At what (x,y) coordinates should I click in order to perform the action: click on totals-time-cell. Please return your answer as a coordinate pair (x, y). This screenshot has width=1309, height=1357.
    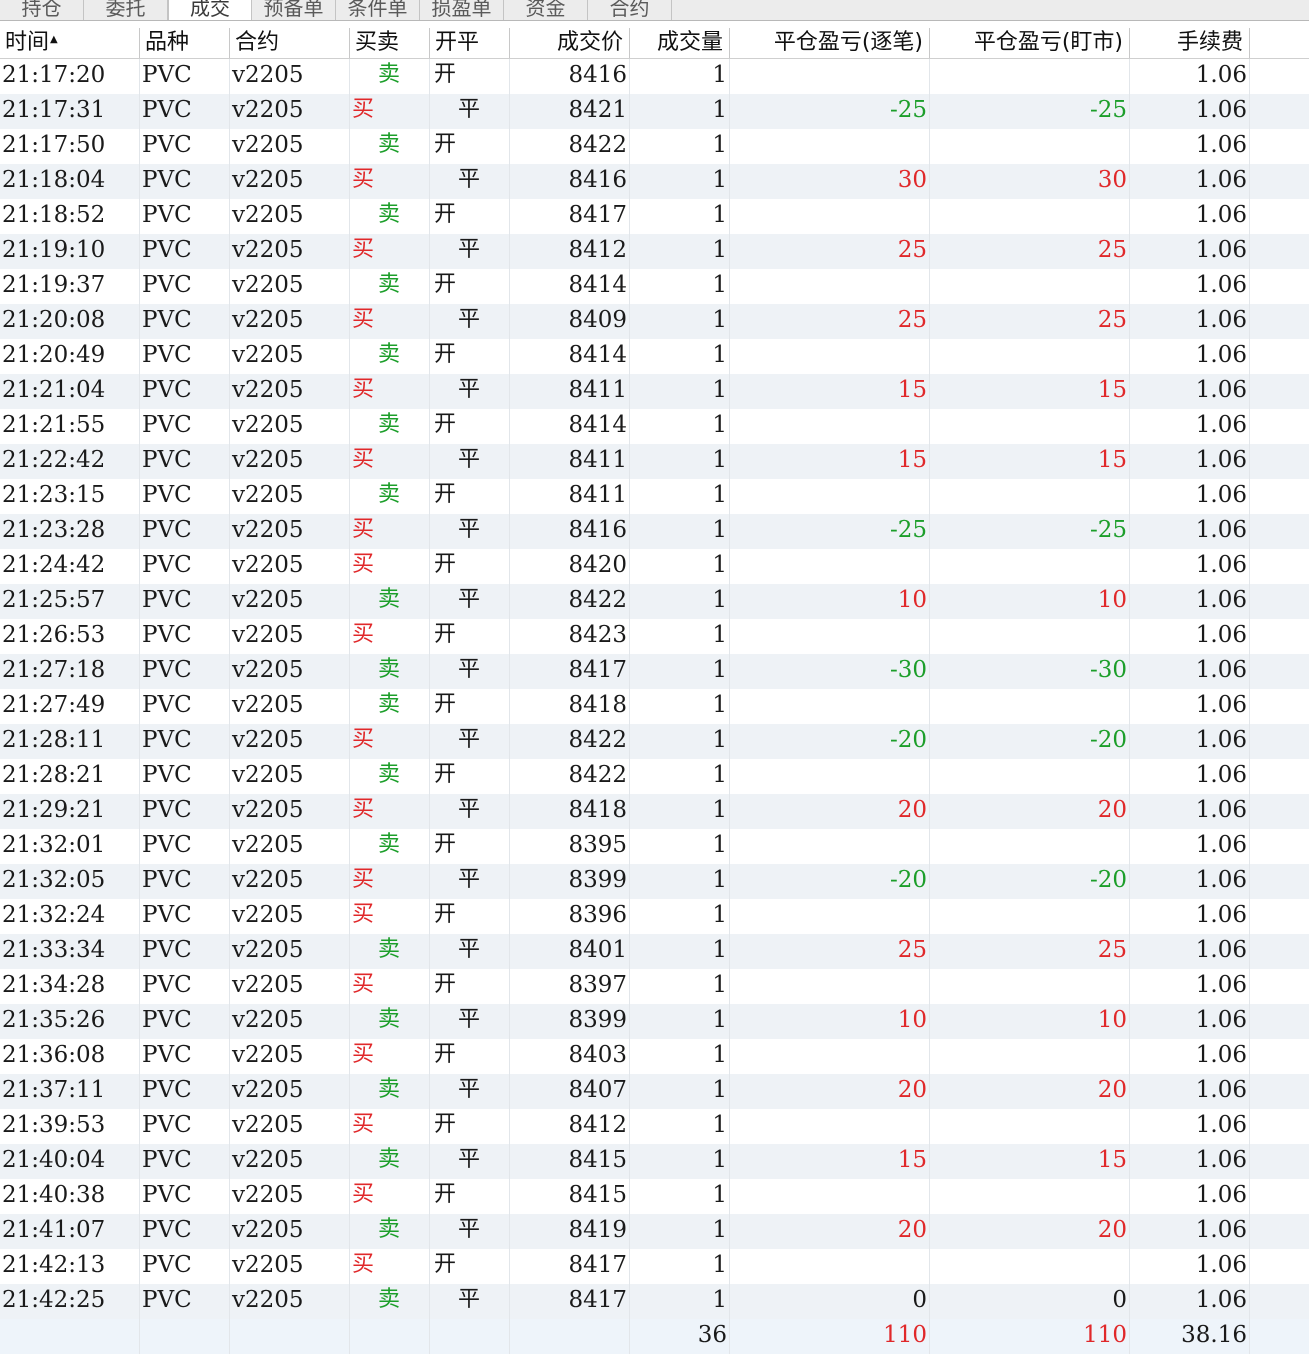
    Looking at the image, I should click on (70, 1336).